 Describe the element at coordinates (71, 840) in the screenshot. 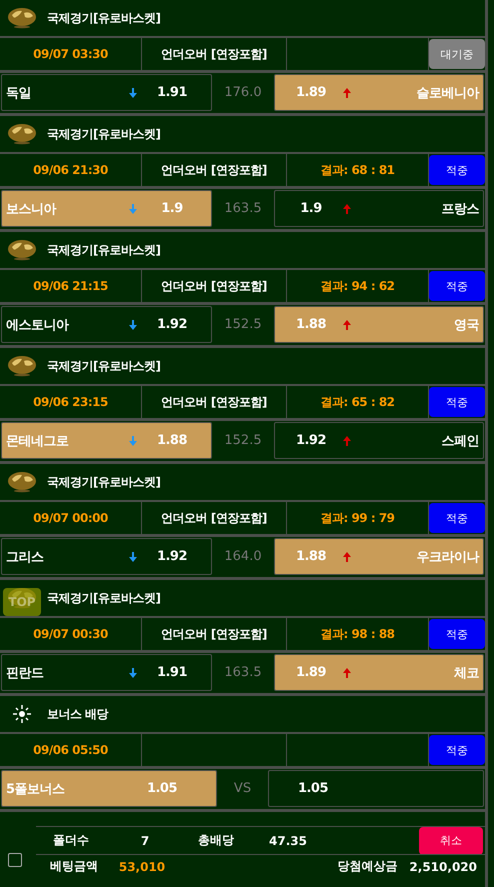

I see `folders-label: 폴더수` at that location.